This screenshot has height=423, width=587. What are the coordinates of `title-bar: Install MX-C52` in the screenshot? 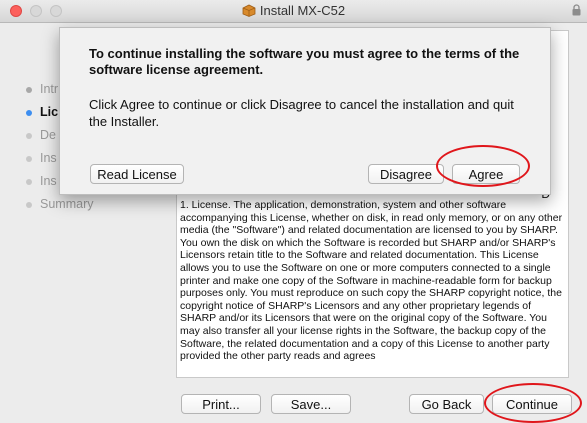 It's located at (293, 11).